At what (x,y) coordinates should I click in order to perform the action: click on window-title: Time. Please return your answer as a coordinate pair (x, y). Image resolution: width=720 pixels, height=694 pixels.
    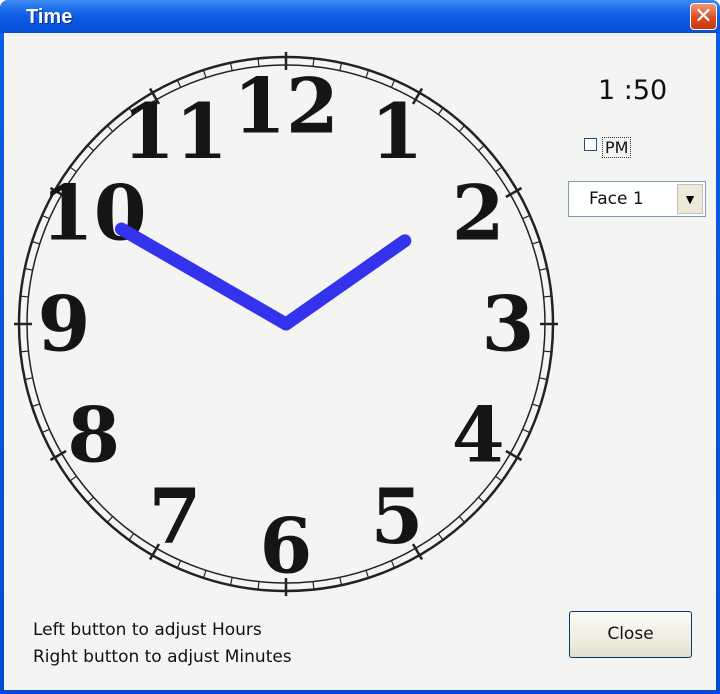
    Looking at the image, I should click on (49, 17).